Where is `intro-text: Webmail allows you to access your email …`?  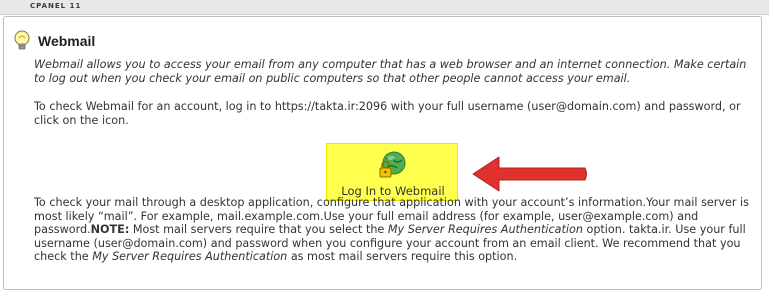 intro-text: Webmail allows you to access your email … is located at coordinates (390, 71).